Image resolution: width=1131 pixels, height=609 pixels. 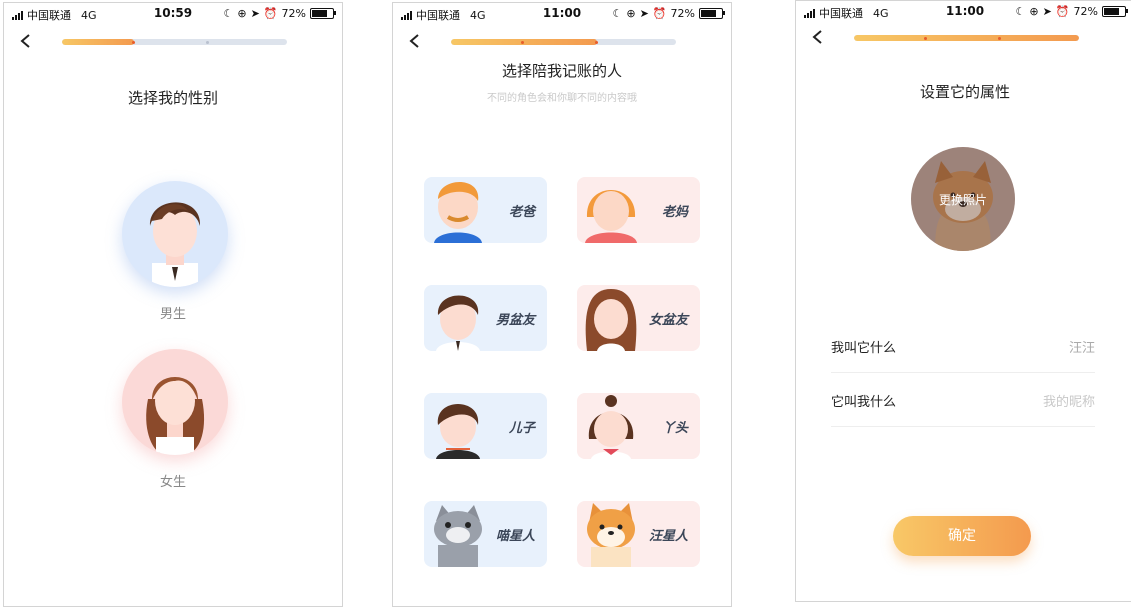 I want to click on confirm-button: 确定, so click(x=962, y=536).